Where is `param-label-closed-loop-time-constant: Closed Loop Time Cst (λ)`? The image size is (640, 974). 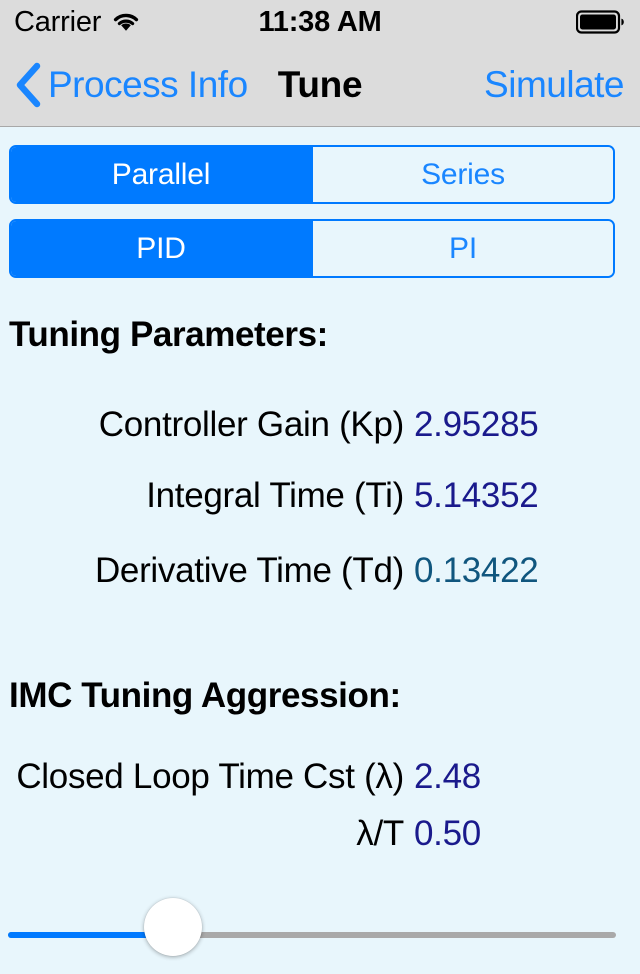 param-label-closed-loop-time-constant: Closed Loop Time Cst (λ) is located at coordinates (210, 776).